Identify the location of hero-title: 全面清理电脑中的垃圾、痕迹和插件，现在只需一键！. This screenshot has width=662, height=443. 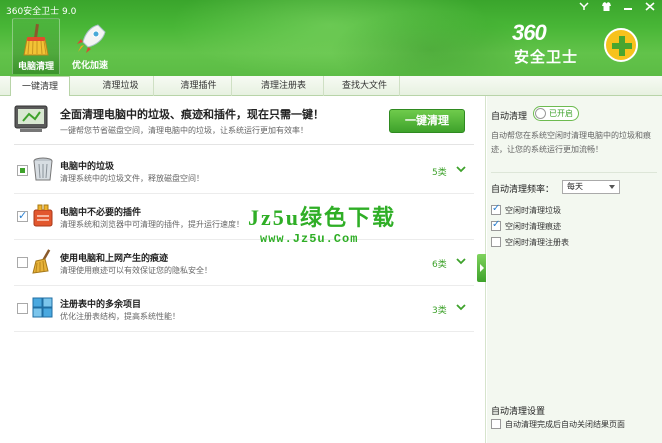
(192, 114).